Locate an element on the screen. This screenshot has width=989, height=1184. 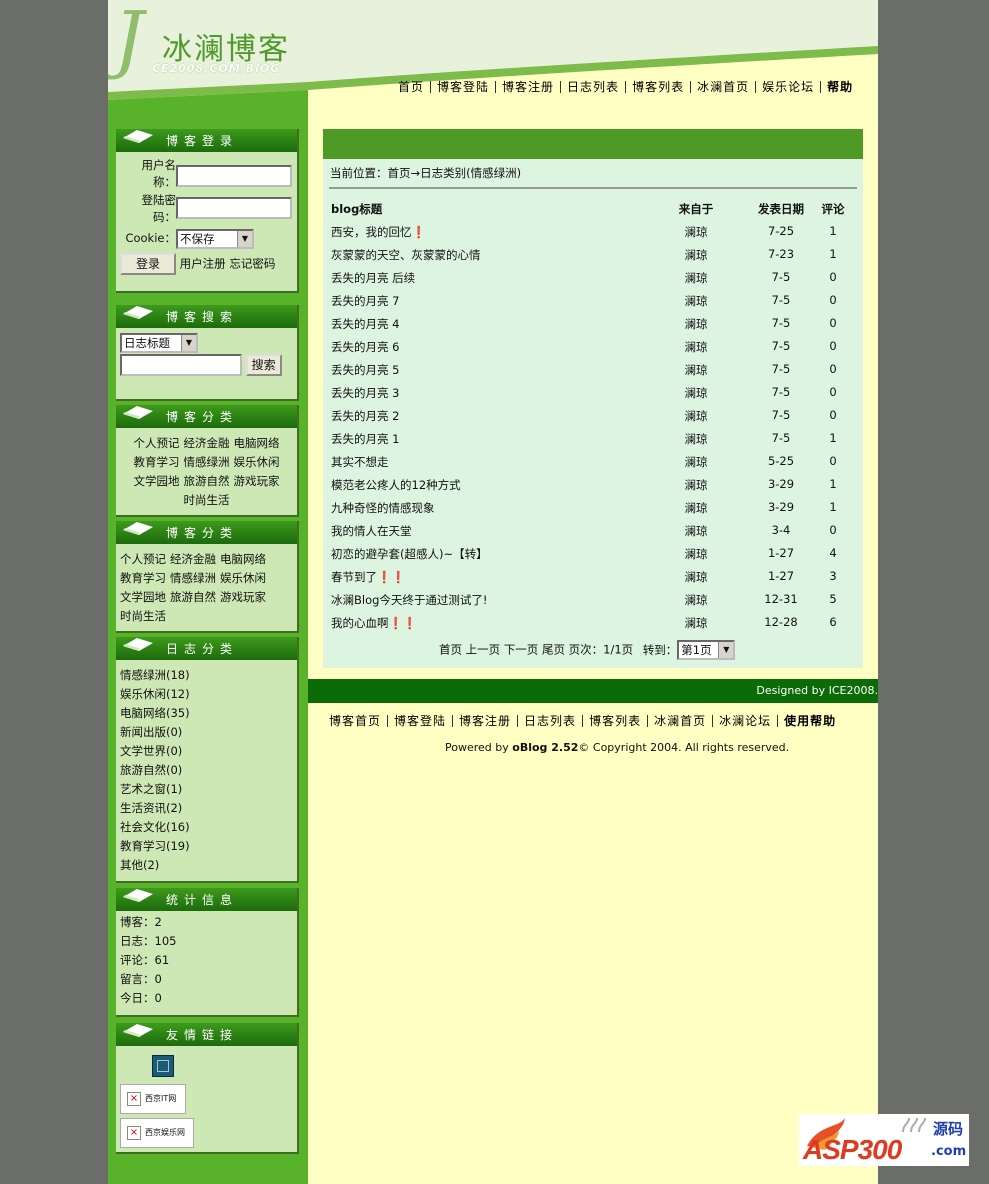
log-category-link: 教育学习(19) is located at coordinates (206, 846).